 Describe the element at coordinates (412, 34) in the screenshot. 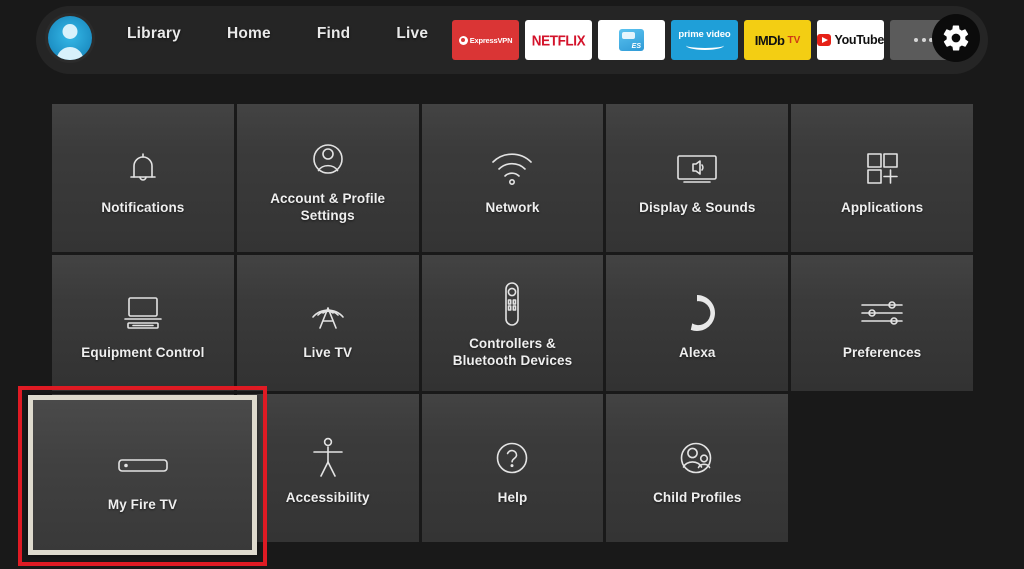

I see `nav-item-live: Live` at that location.